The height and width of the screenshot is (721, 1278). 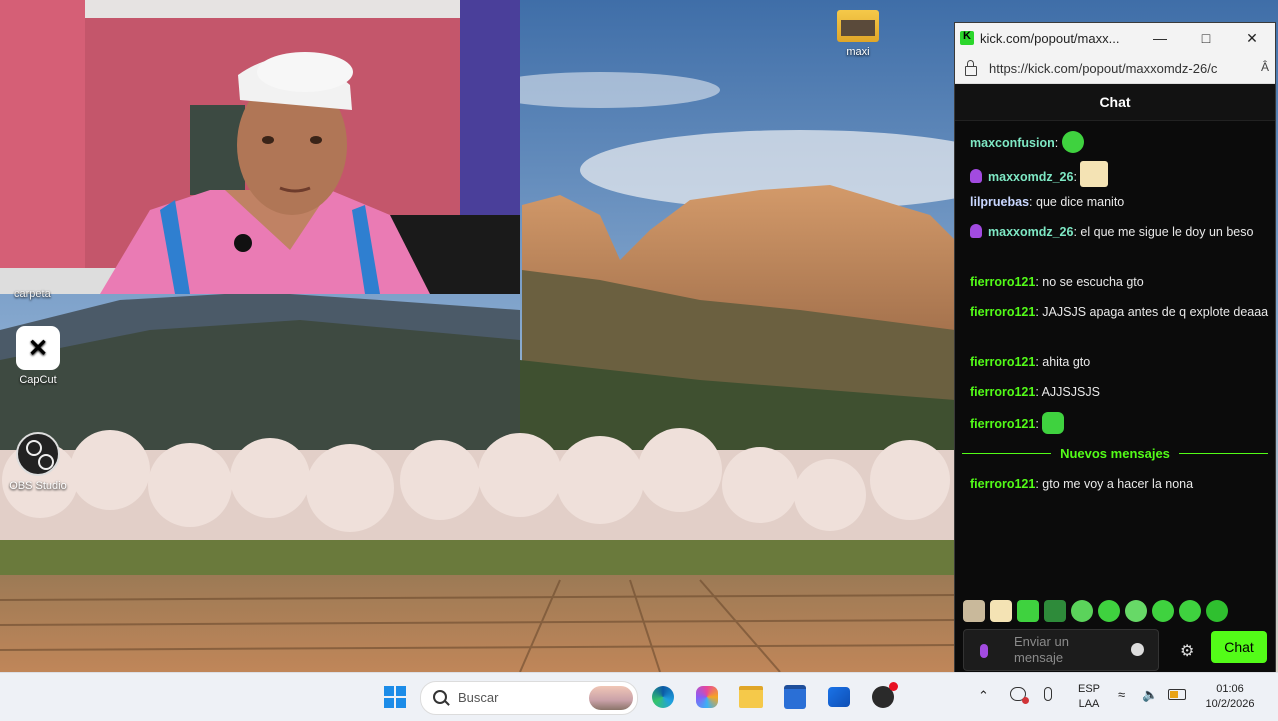 I want to click on desktop-icon-partial-label: carpeta, so click(x=32, y=294).